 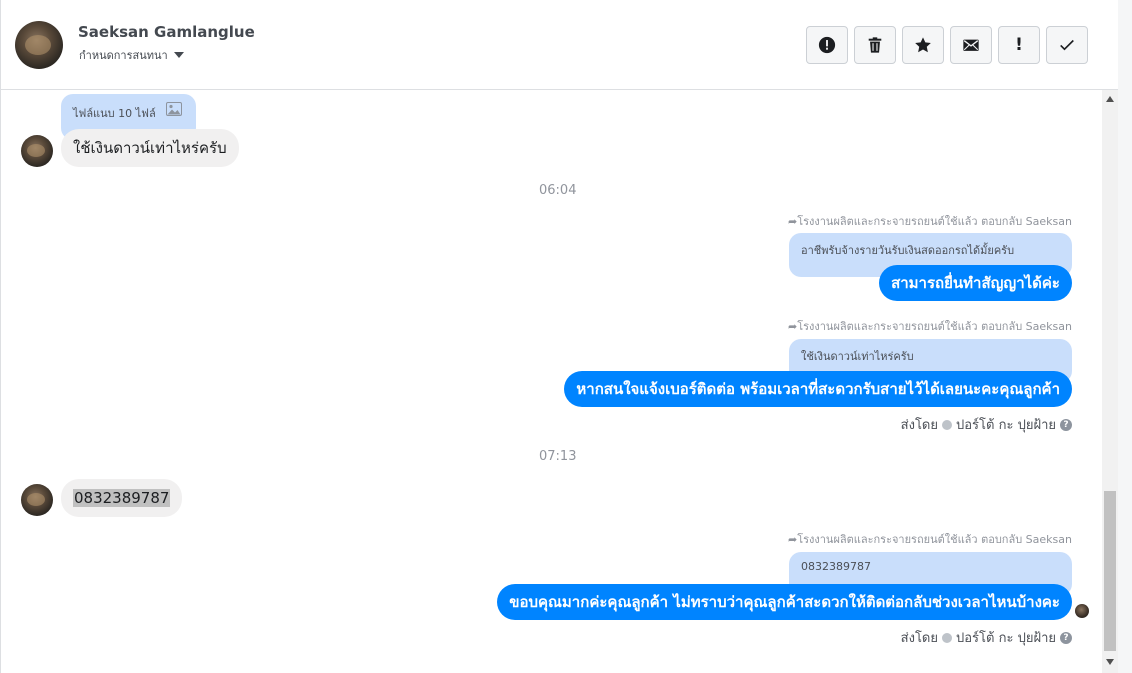 I want to click on checkmark-icon, so click(x=1067, y=45).